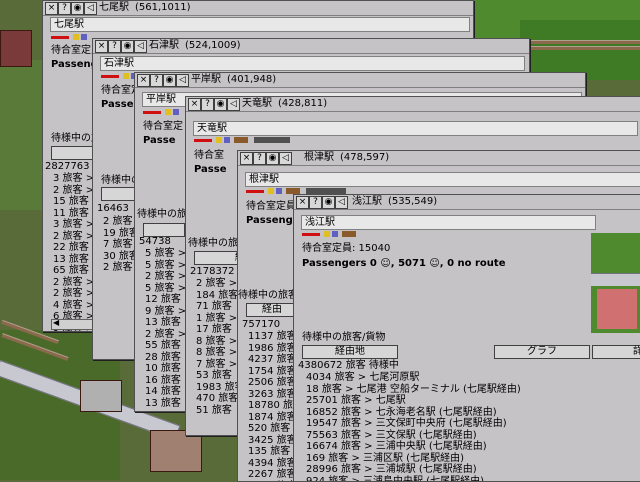 Image resolution: width=640 pixels, height=482 pixels. What do you see at coordinates (67, 167) in the screenshot?
I see `waiting-total: 2827763` at bounding box center [67, 167].